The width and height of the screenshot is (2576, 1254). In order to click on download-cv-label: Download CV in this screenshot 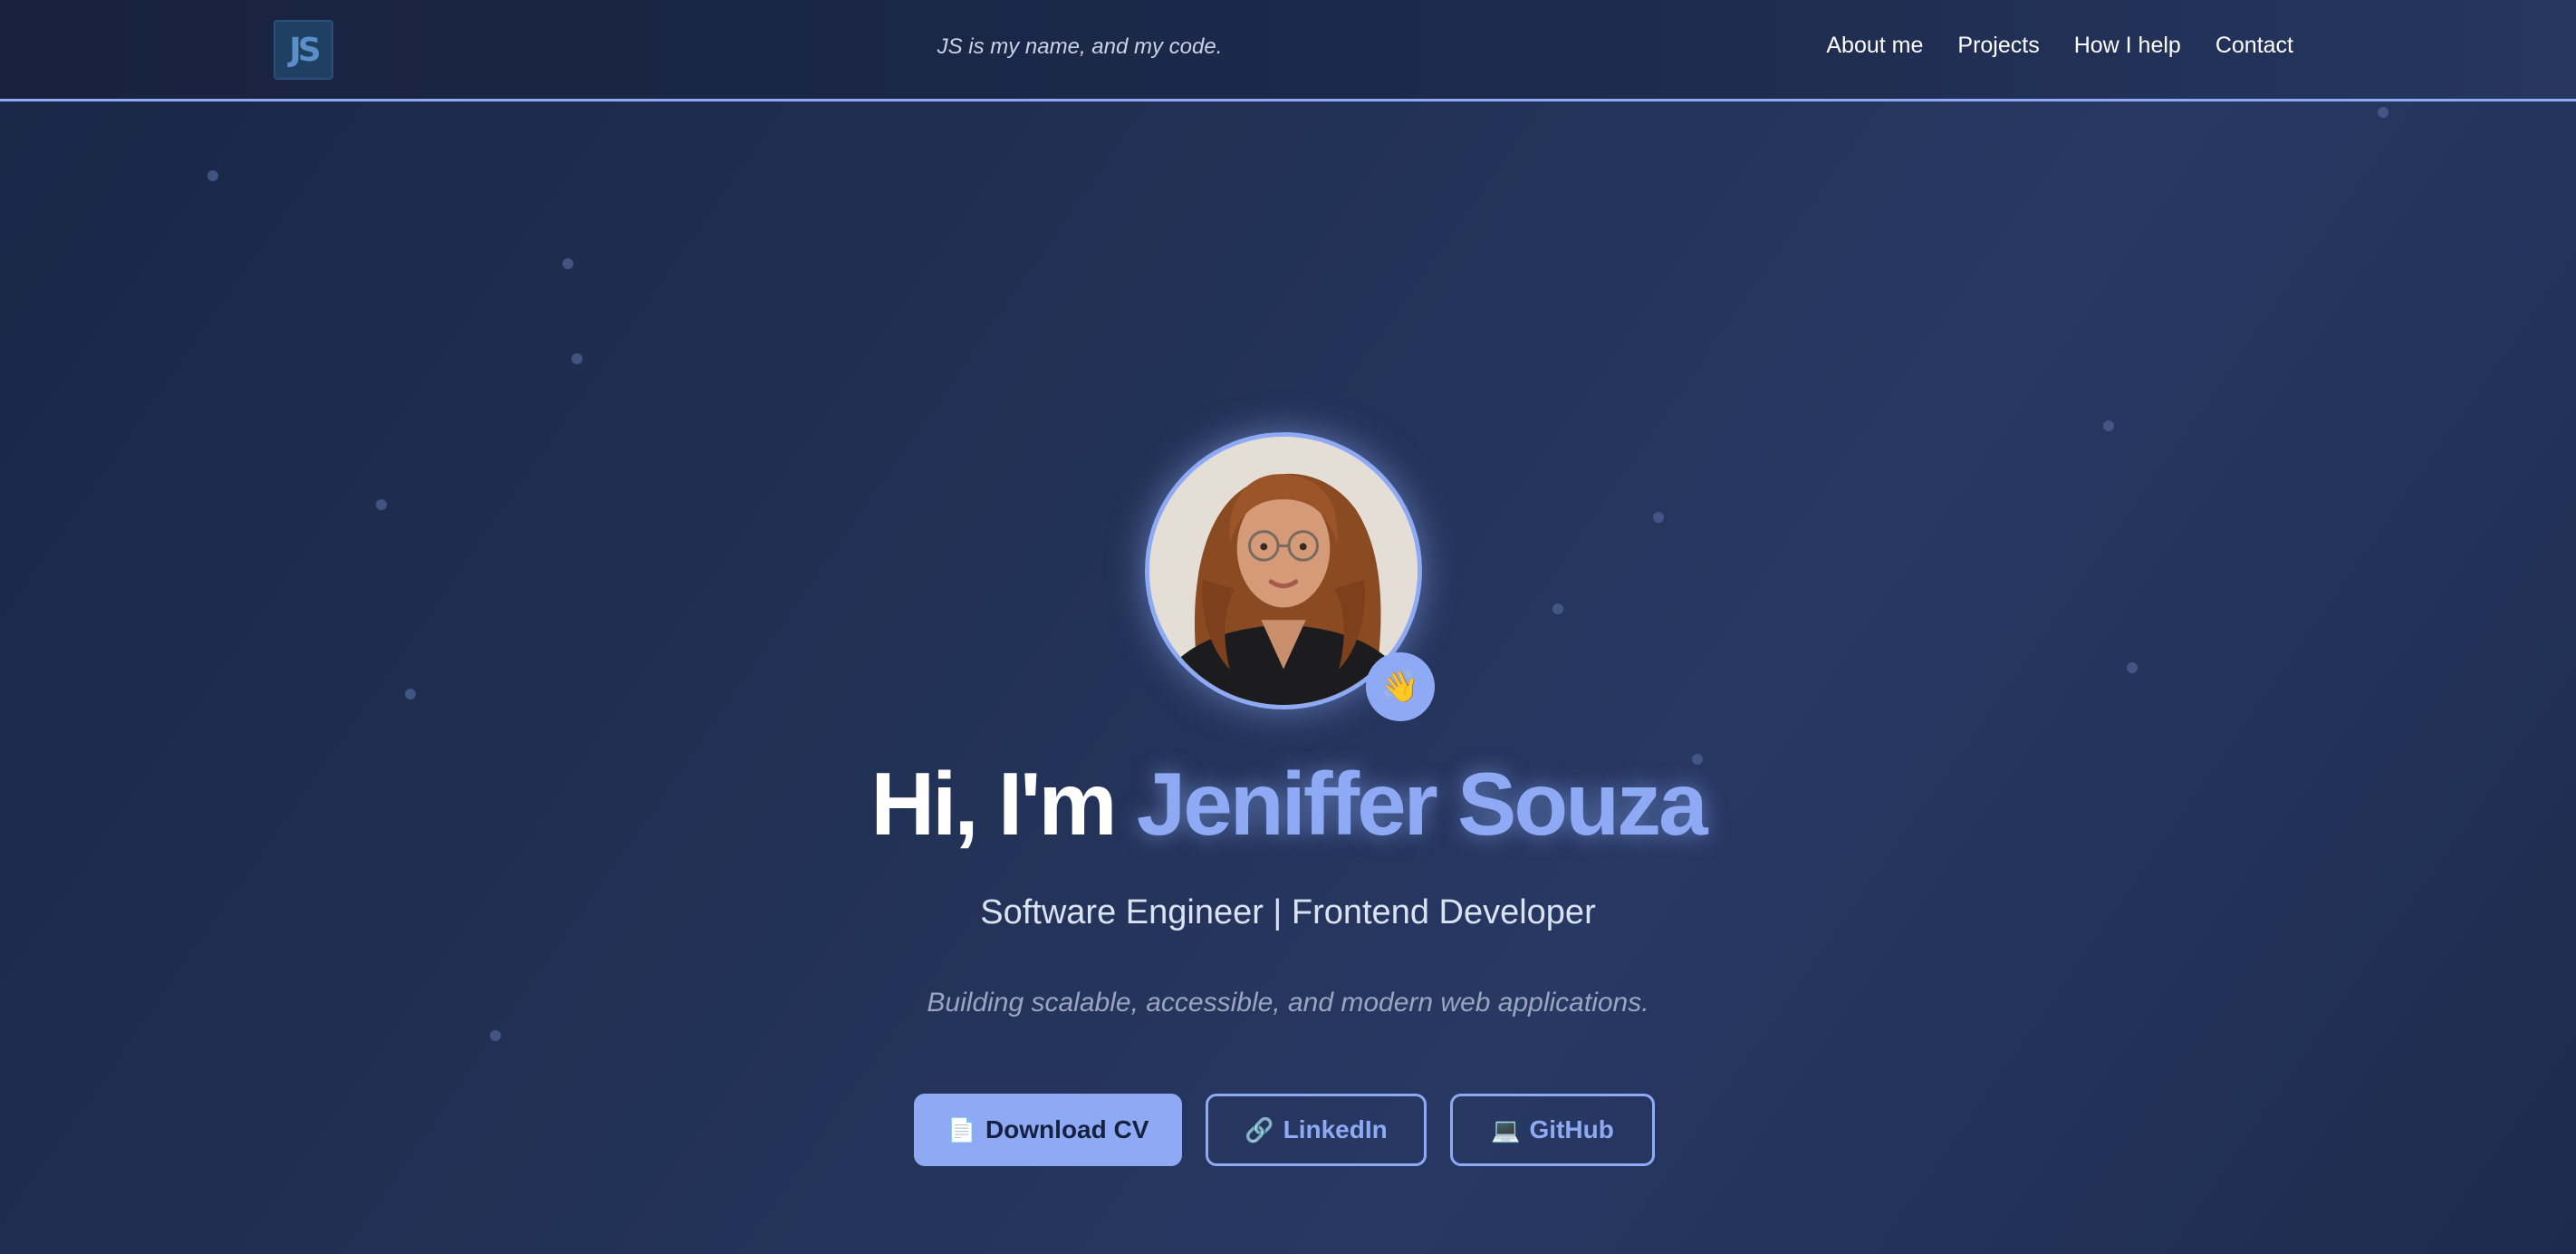, I will do `click(1067, 1129)`.